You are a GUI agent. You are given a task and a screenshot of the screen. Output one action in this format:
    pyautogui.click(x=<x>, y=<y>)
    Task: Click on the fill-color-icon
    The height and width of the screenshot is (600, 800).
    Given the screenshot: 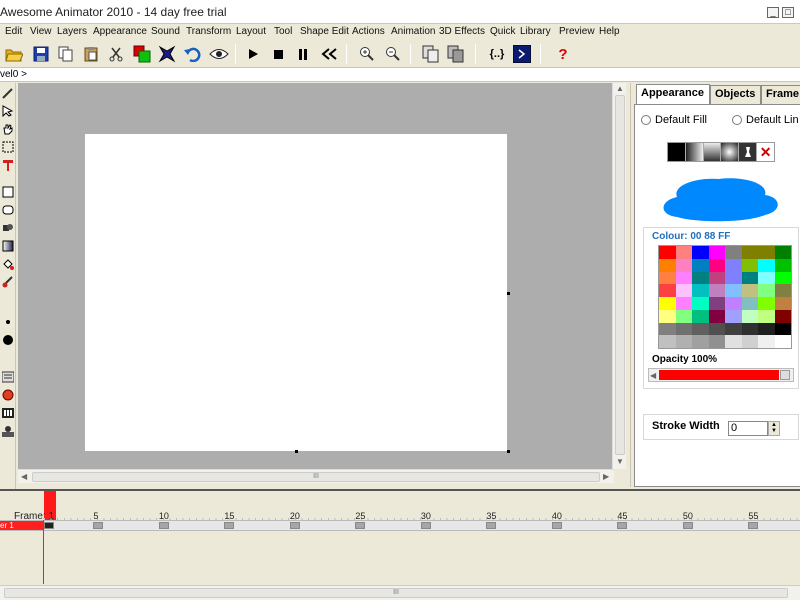 What is the action you would take?
    pyautogui.click(x=142, y=54)
    